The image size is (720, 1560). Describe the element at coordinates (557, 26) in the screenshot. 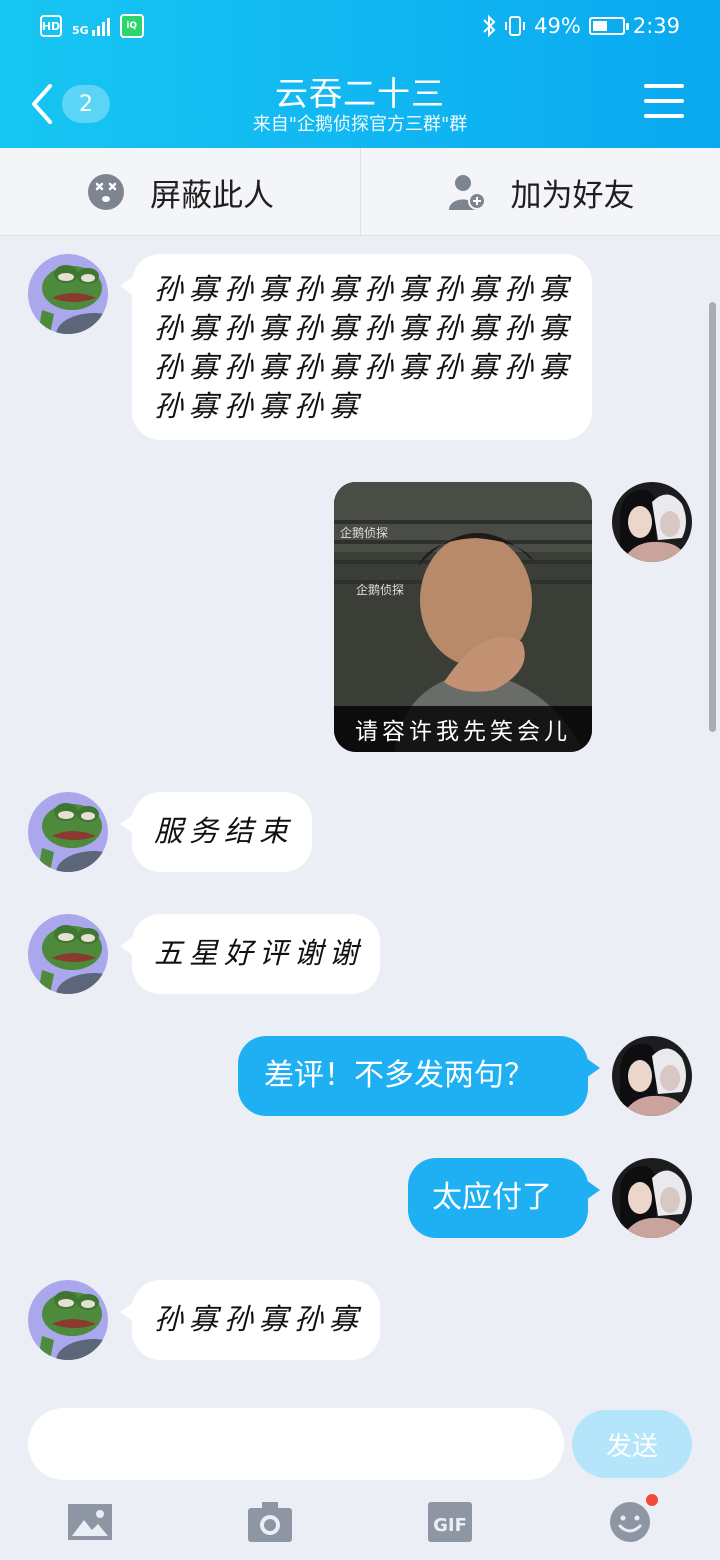

I see `battery-percent: 49%` at that location.